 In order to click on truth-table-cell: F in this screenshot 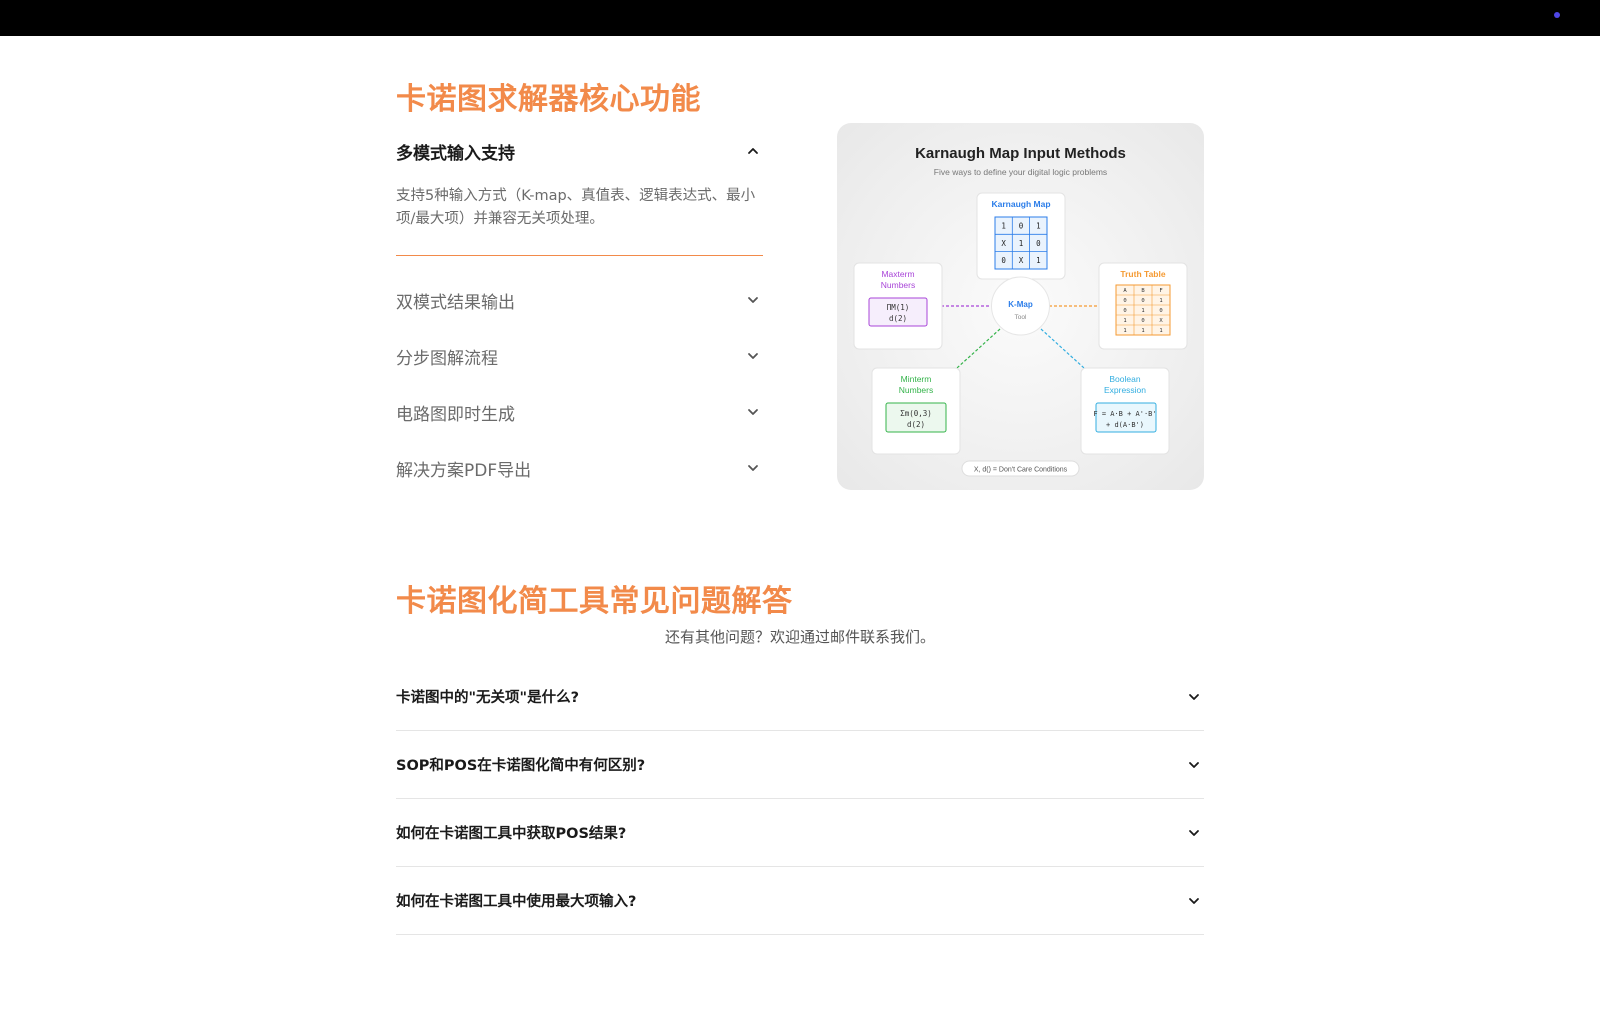, I will do `click(1160, 291)`.